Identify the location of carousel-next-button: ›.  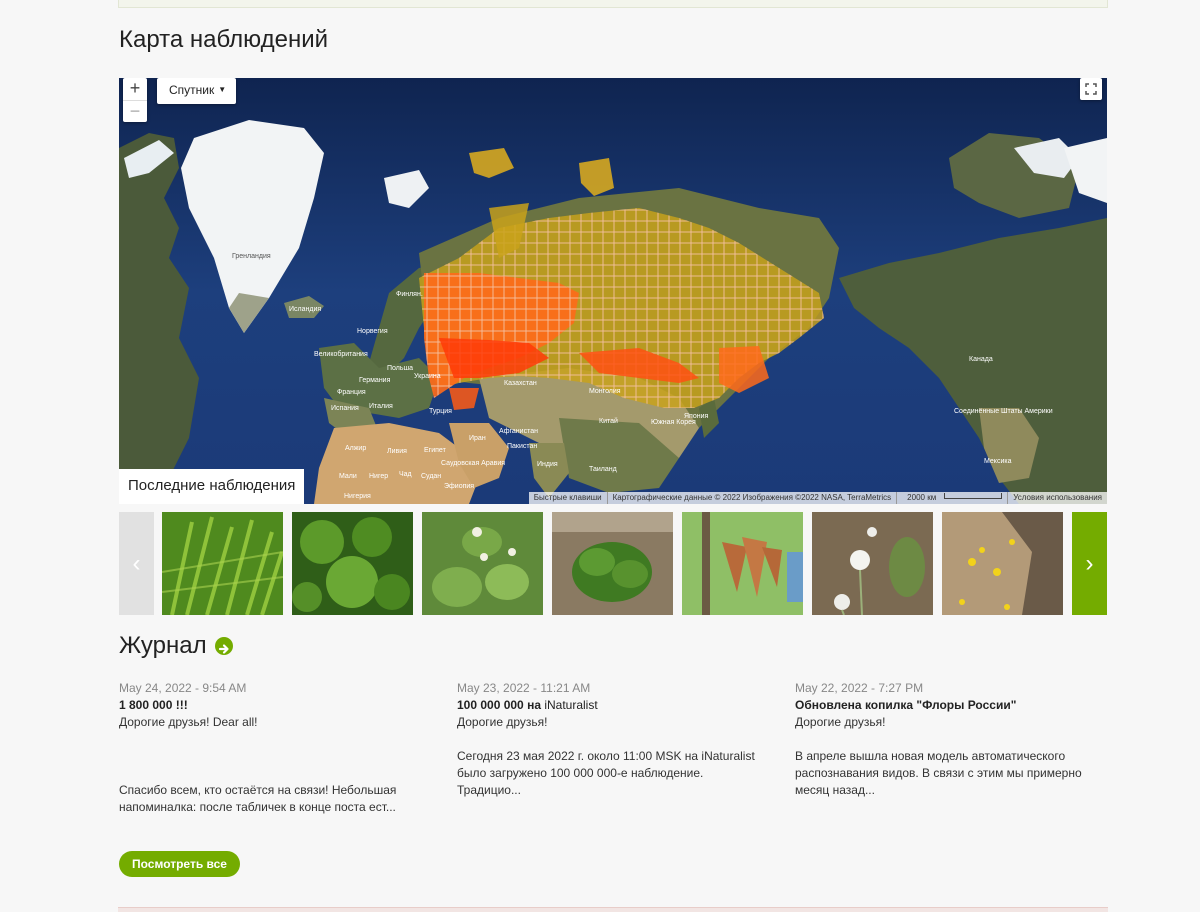
(1089, 563).